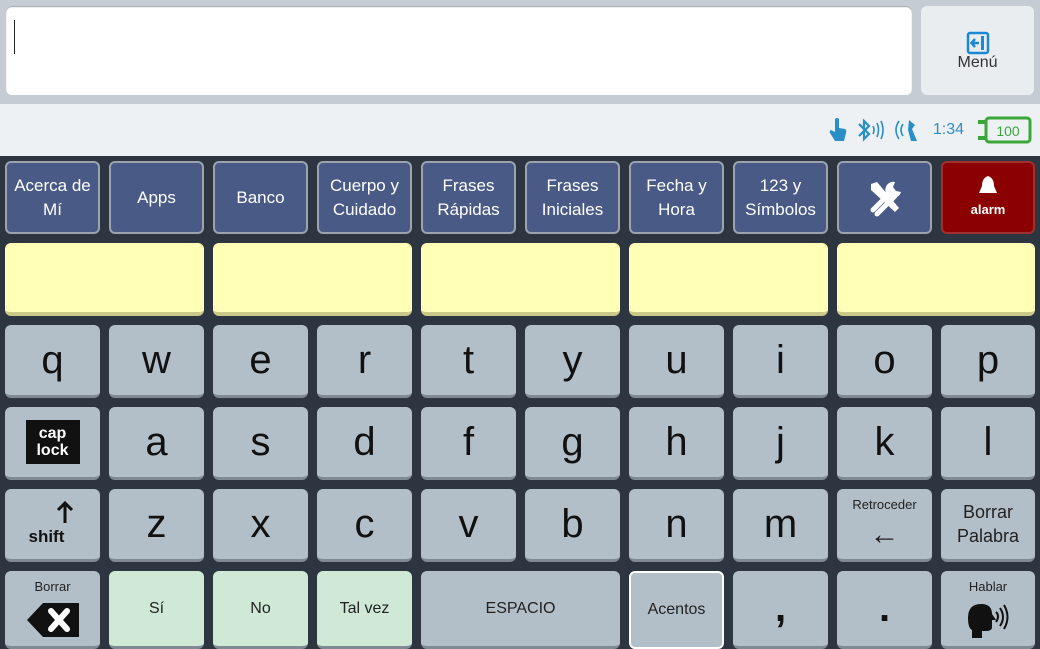  What do you see at coordinates (52, 209) in the screenshot?
I see `category-label: Mí` at bounding box center [52, 209].